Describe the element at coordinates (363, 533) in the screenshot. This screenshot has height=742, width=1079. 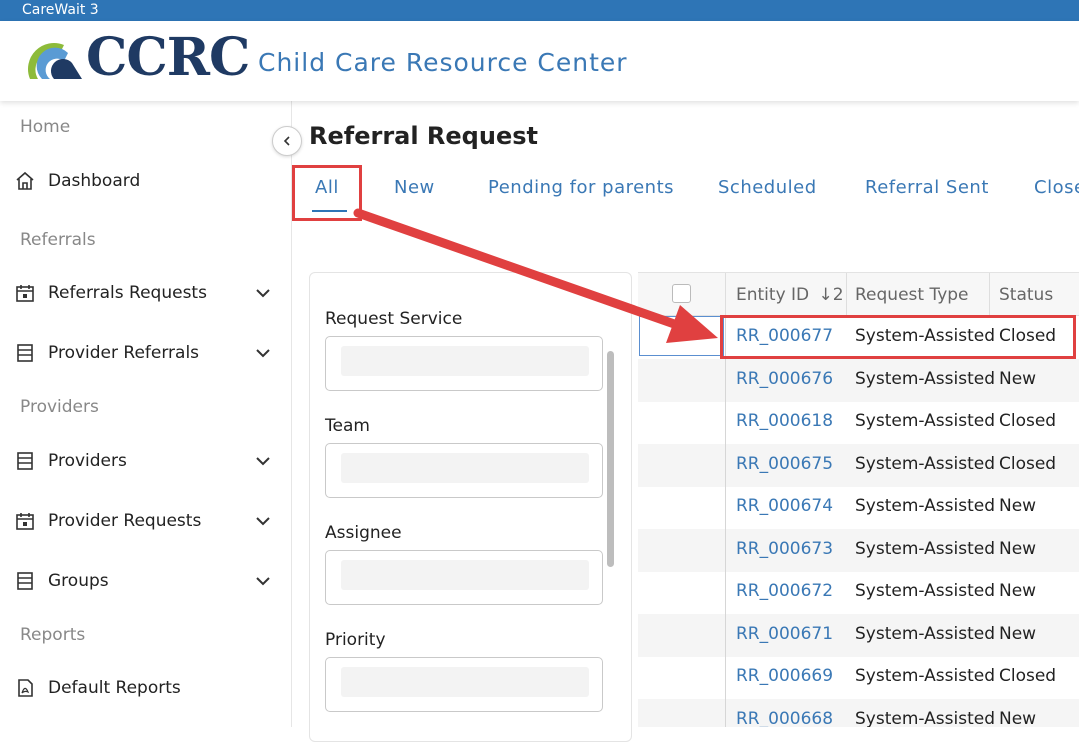
I see `filter-label-assignee: Assignee` at that location.